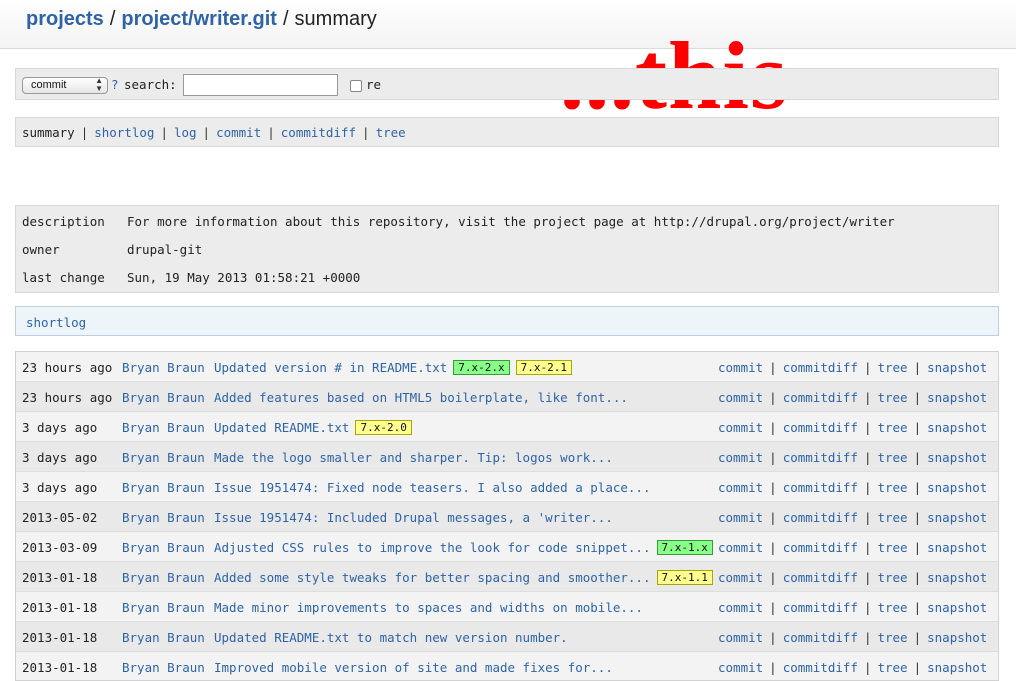 The width and height of the screenshot is (1016, 681). Describe the element at coordinates (684, 547) in the screenshot. I see `tag-badge: 7.x-1.x` at that location.